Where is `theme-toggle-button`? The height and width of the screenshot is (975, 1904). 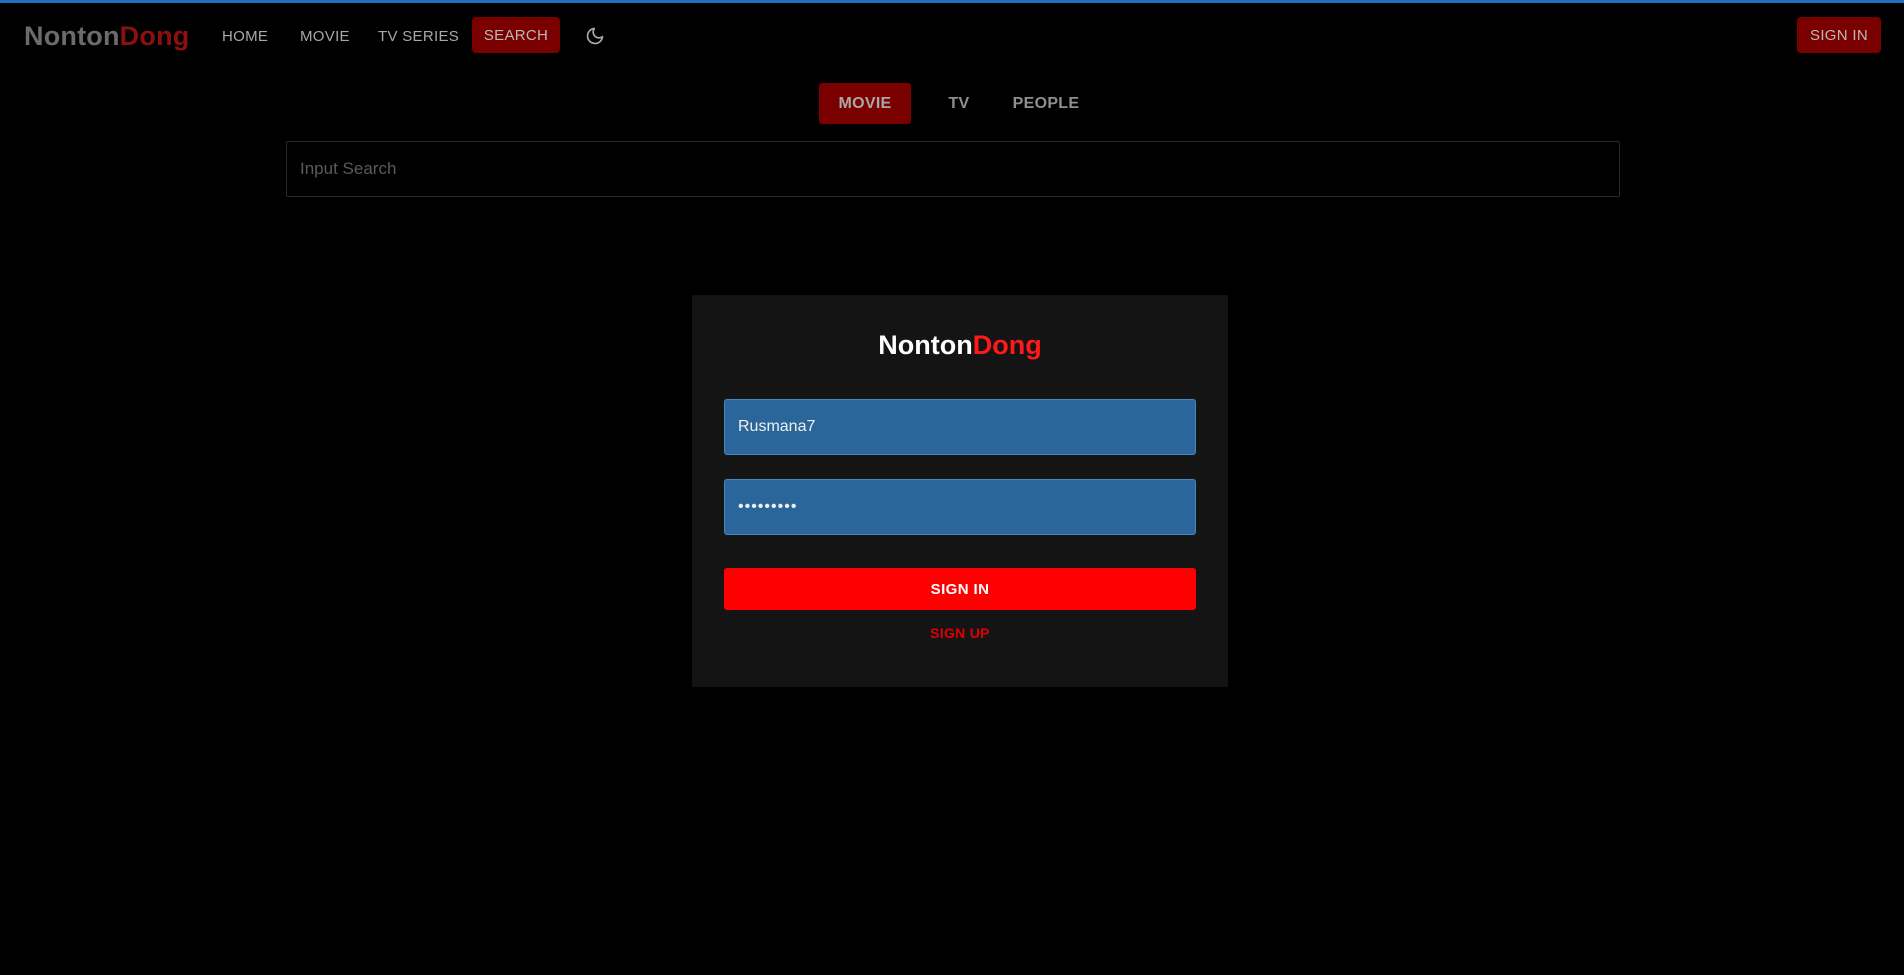
theme-toggle-button is located at coordinates (595, 36).